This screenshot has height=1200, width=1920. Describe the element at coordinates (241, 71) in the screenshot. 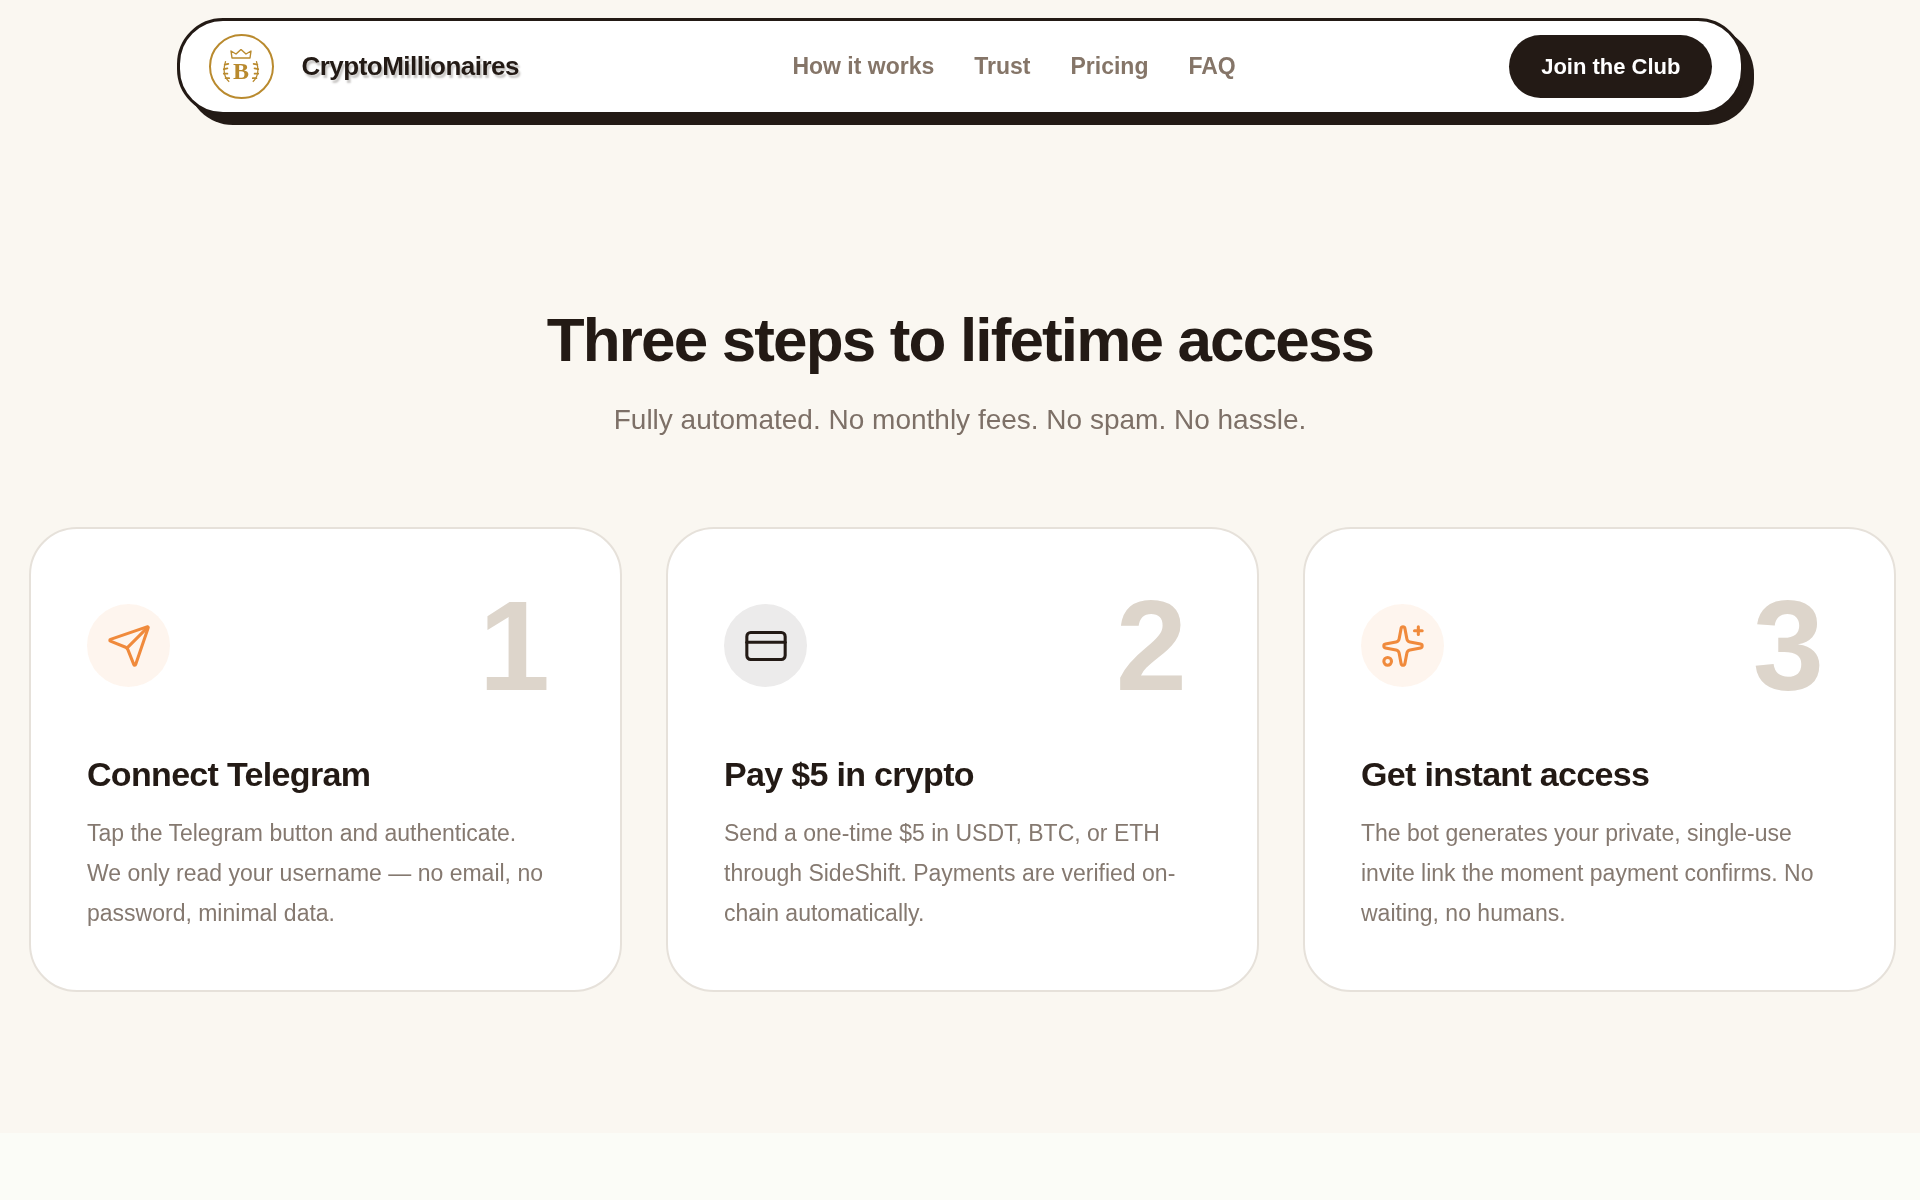

I see `logo-letter: B` at that location.